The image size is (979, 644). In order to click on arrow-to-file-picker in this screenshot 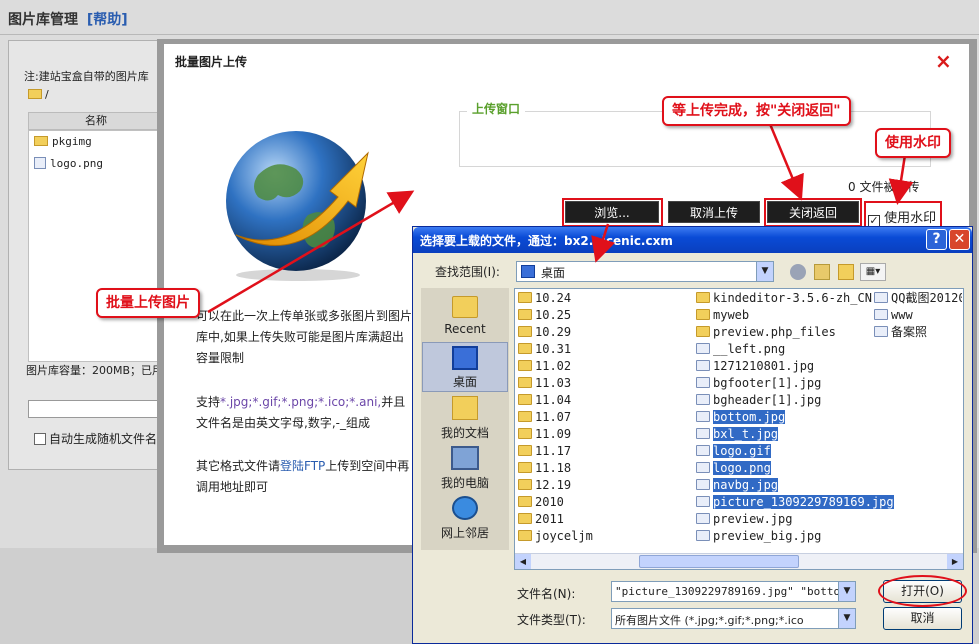, I will do `click(603, 243)`.